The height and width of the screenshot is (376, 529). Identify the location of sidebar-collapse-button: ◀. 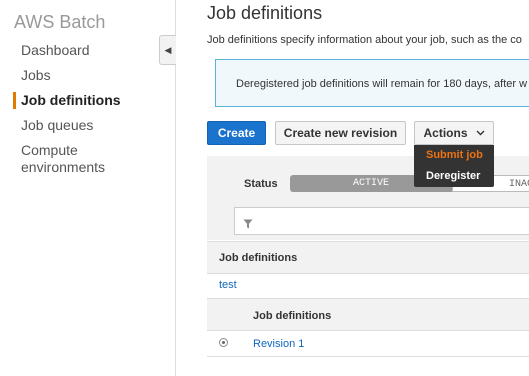
(167, 50).